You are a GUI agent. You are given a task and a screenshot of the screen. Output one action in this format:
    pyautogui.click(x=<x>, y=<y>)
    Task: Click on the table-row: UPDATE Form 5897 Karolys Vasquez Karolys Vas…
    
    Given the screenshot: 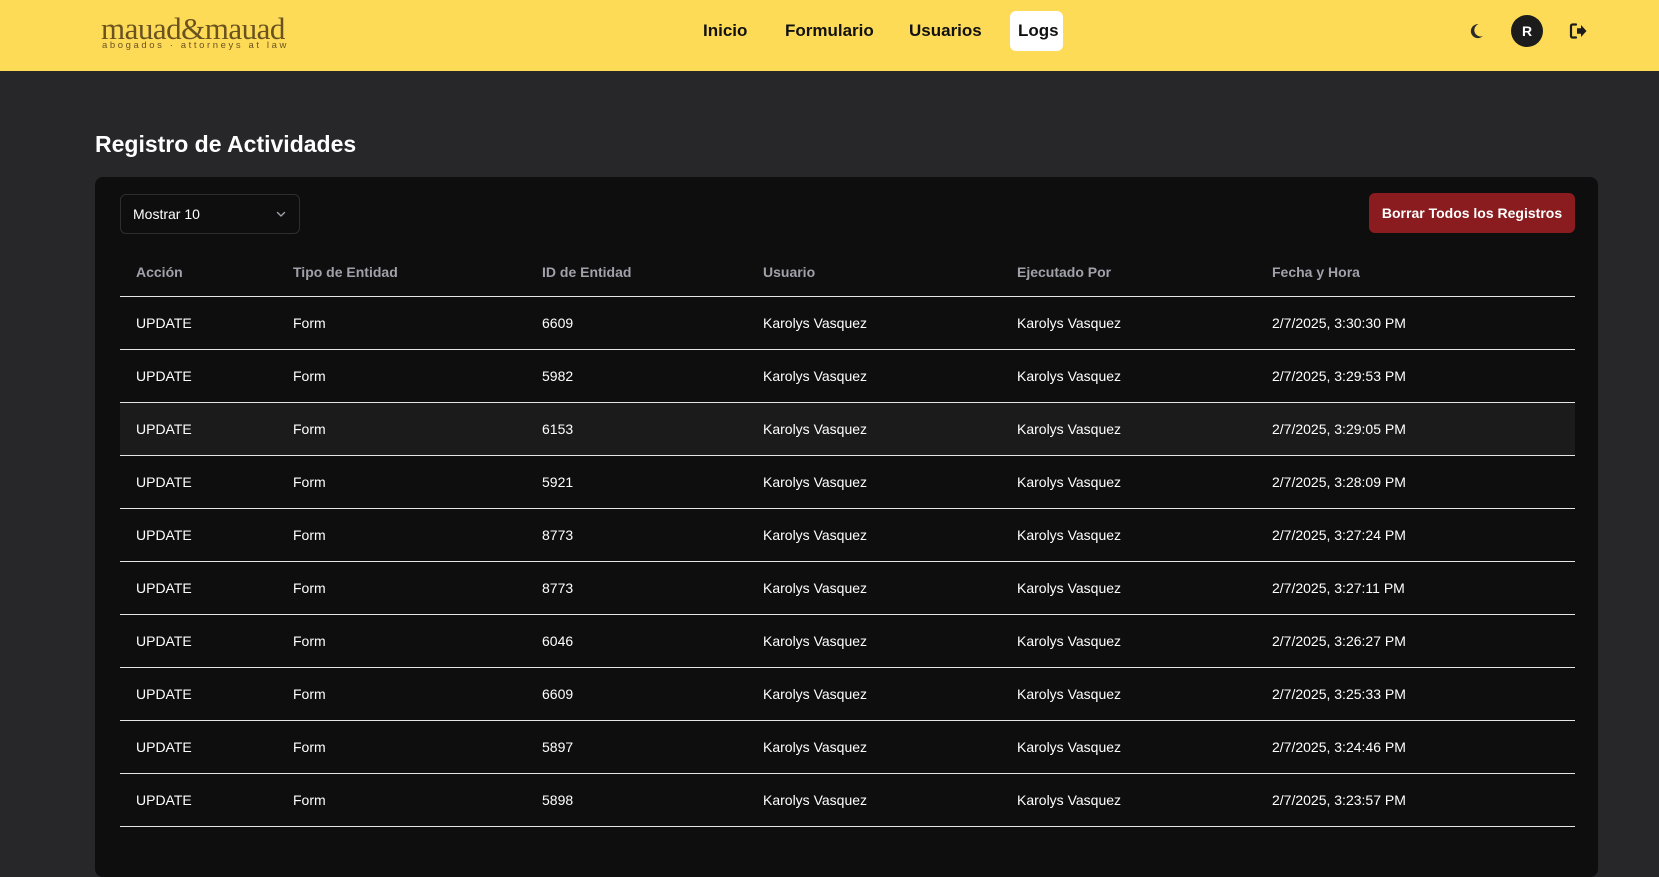 What is the action you would take?
    pyautogui.click(x=847, y=747)
    